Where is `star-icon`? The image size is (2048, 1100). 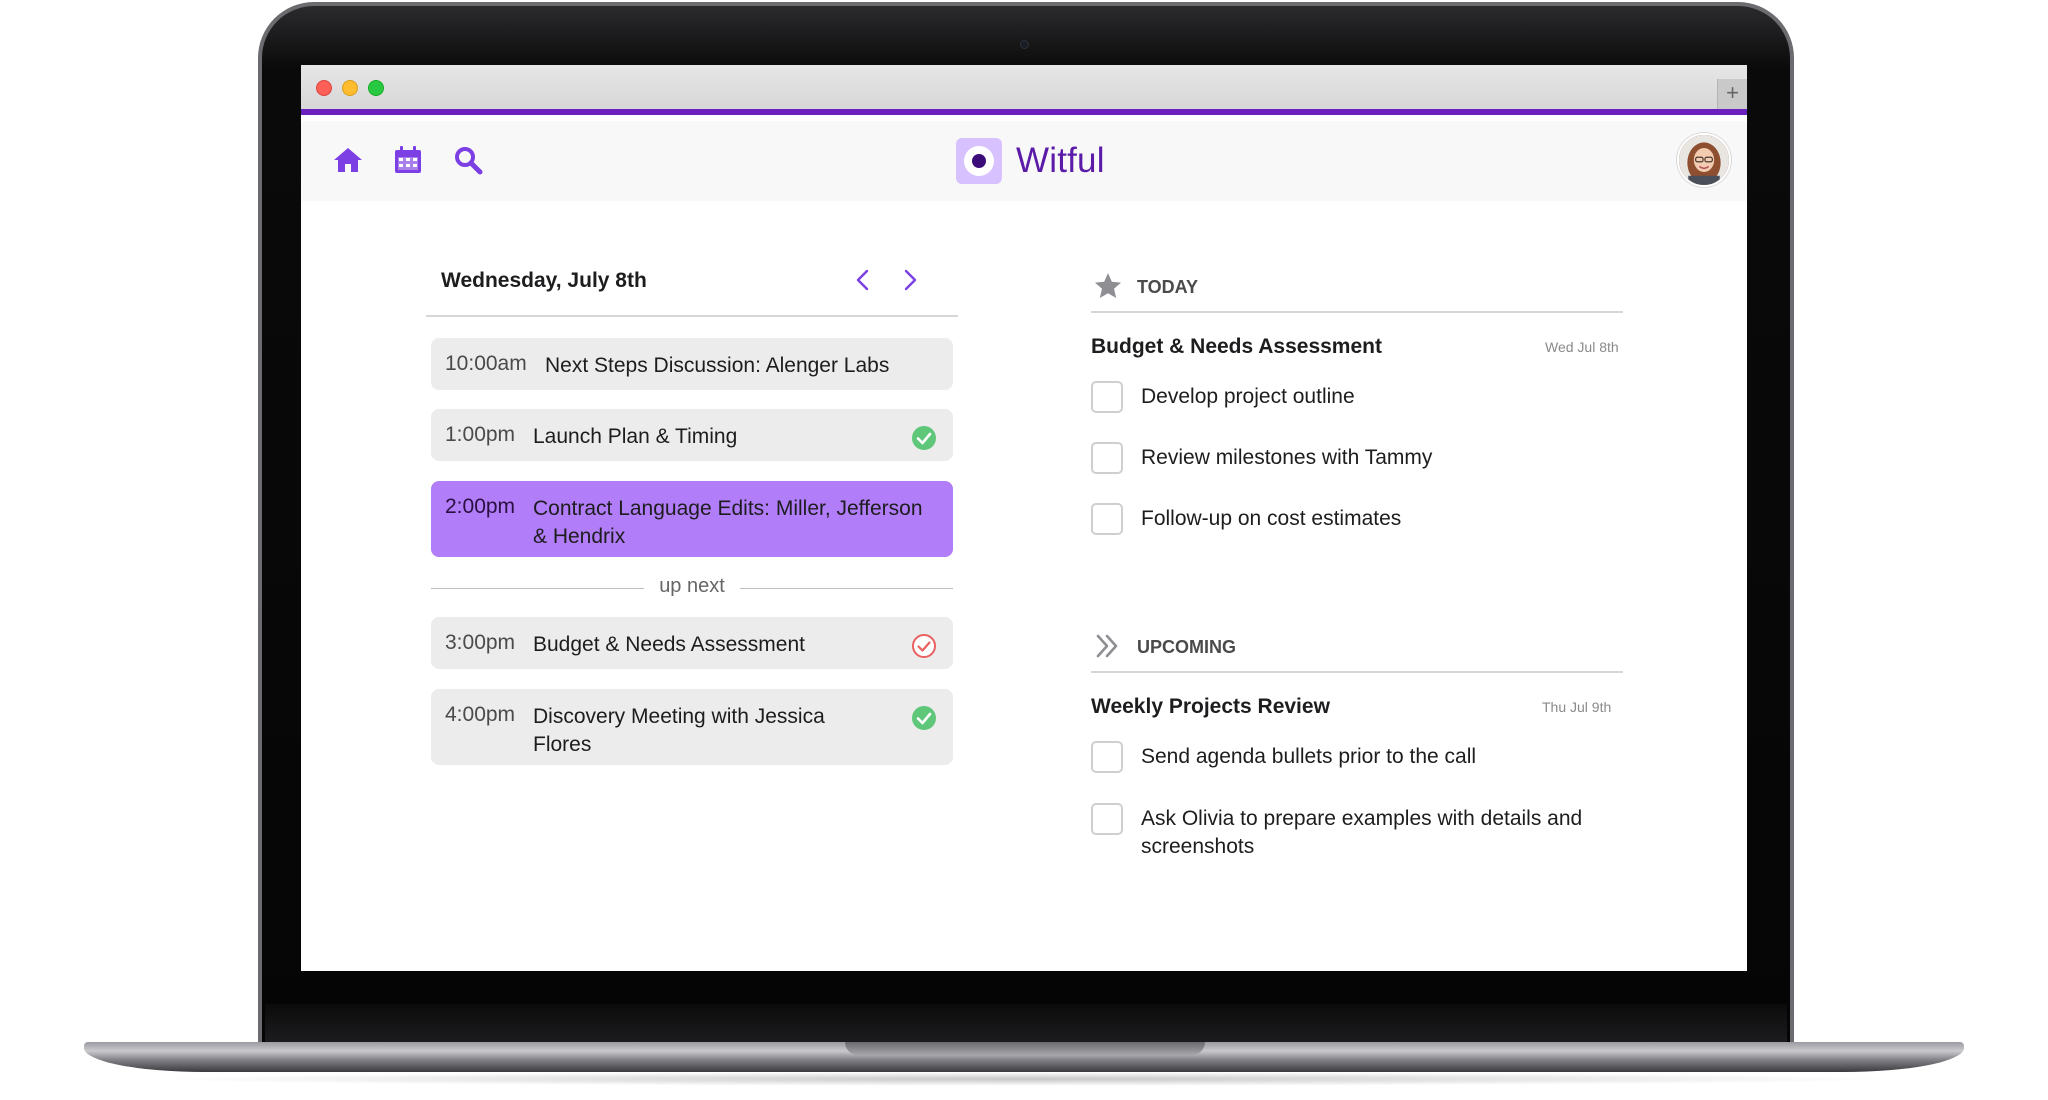
star-icon is located at coordinates (1108, 286).